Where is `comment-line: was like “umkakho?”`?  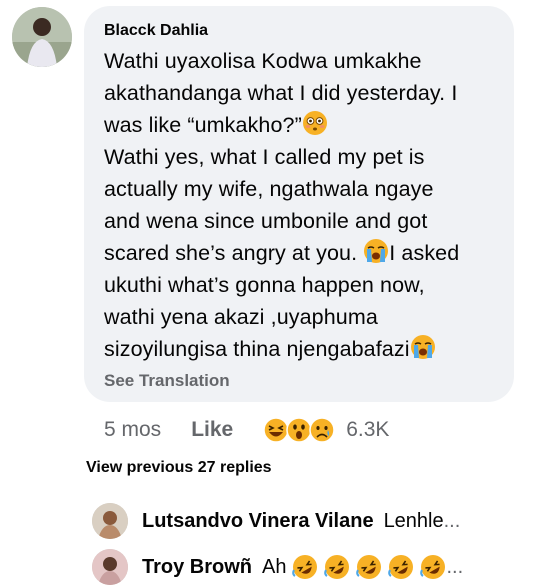
comment-line: was like “umkakho?” is located at coordinates (203, 125).